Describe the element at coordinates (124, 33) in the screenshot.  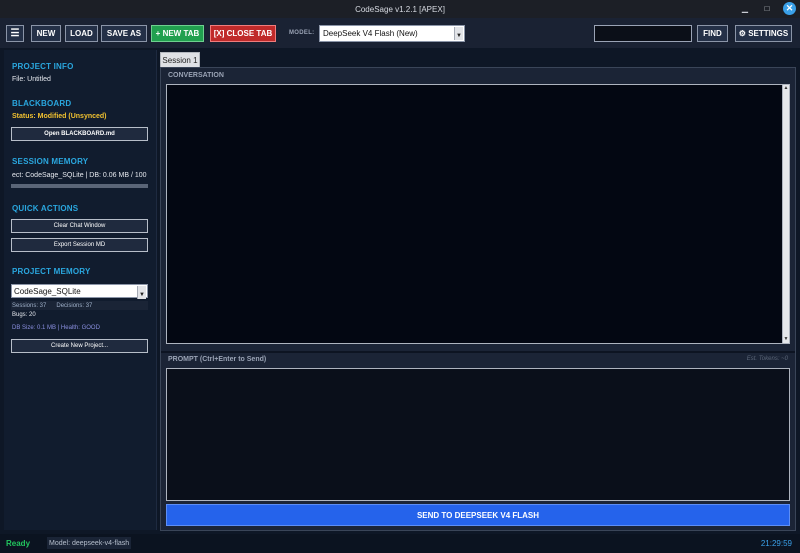
I see `save-as-button: SAVE AS` at that location.